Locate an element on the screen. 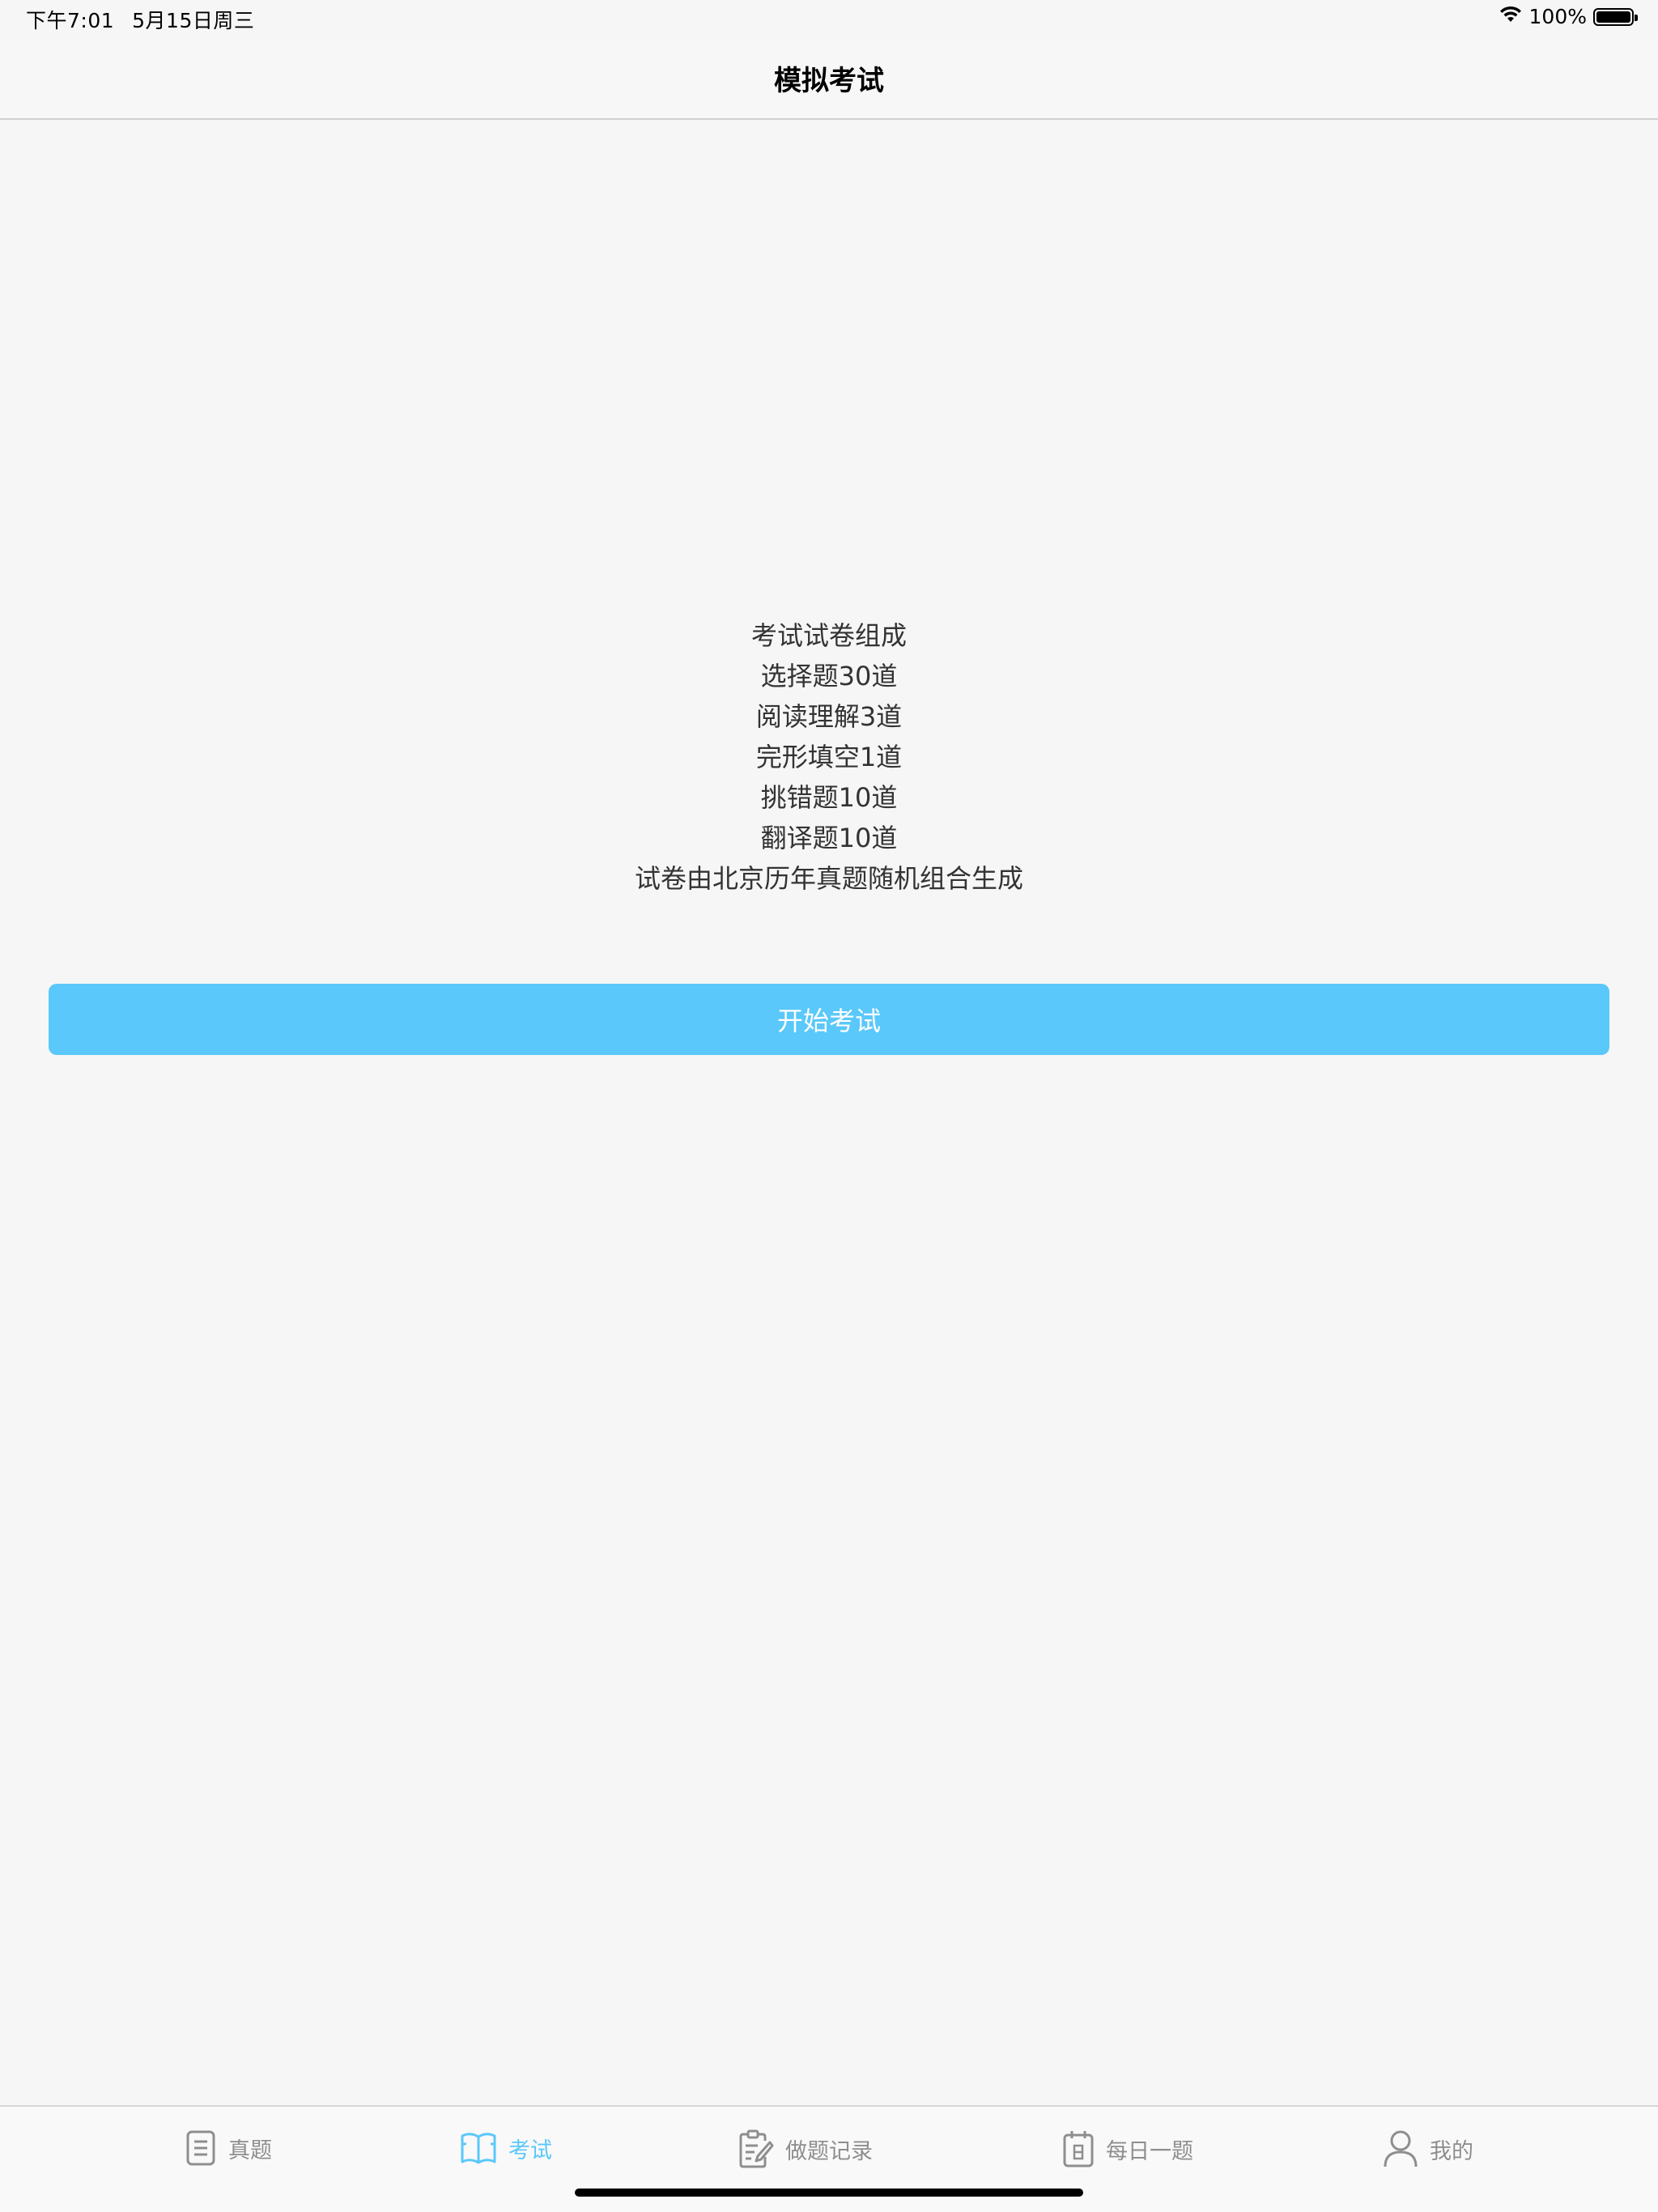 The image size is (1658, 2212). battery-percent: 100% is located at coordinates (1557, 16).